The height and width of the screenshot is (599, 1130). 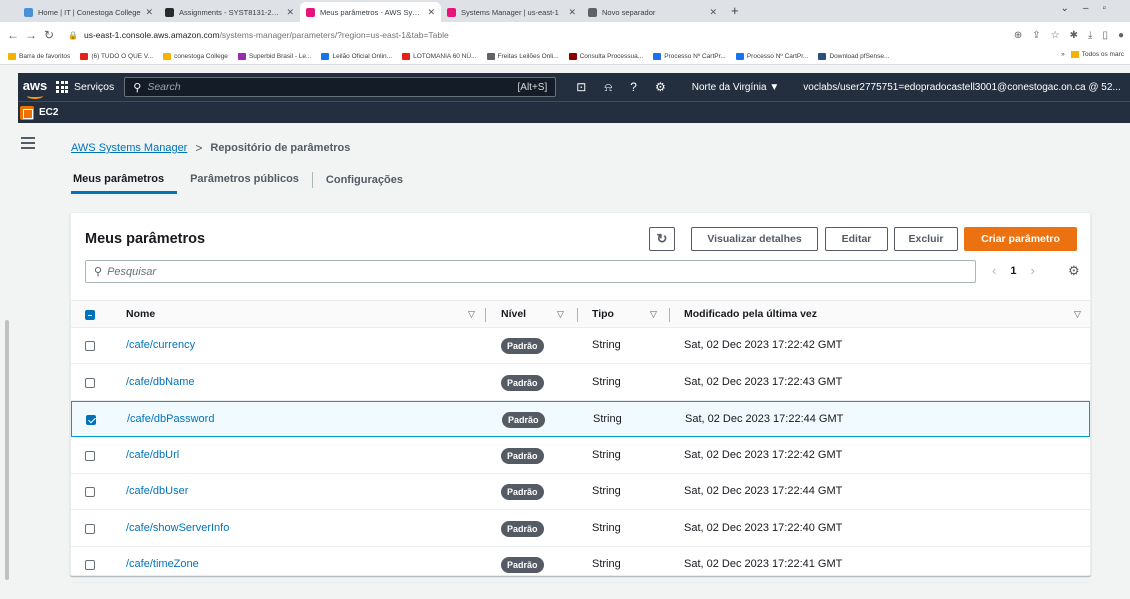 What do you see at coordinates (1032, 270) in the screenshot?
I see `chevron-right-icon: ›` at bounding box center [1032, 270].